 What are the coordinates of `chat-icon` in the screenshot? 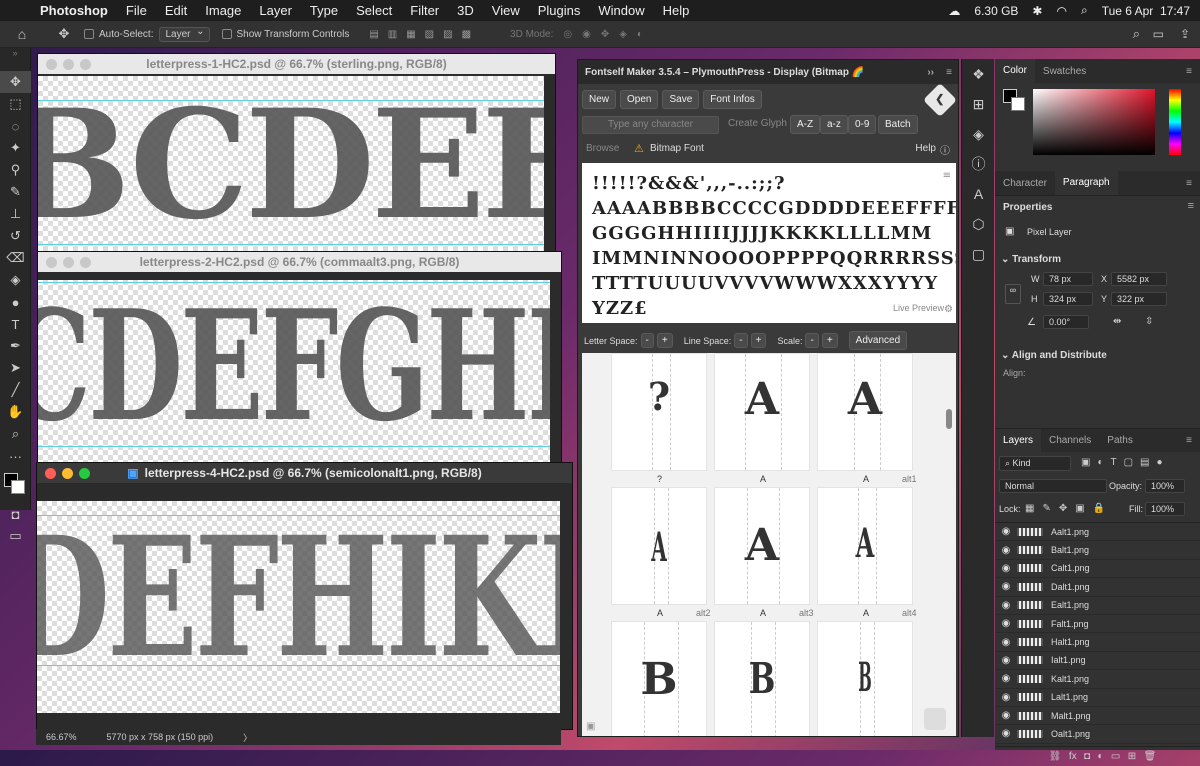 It's located at (935, 719).